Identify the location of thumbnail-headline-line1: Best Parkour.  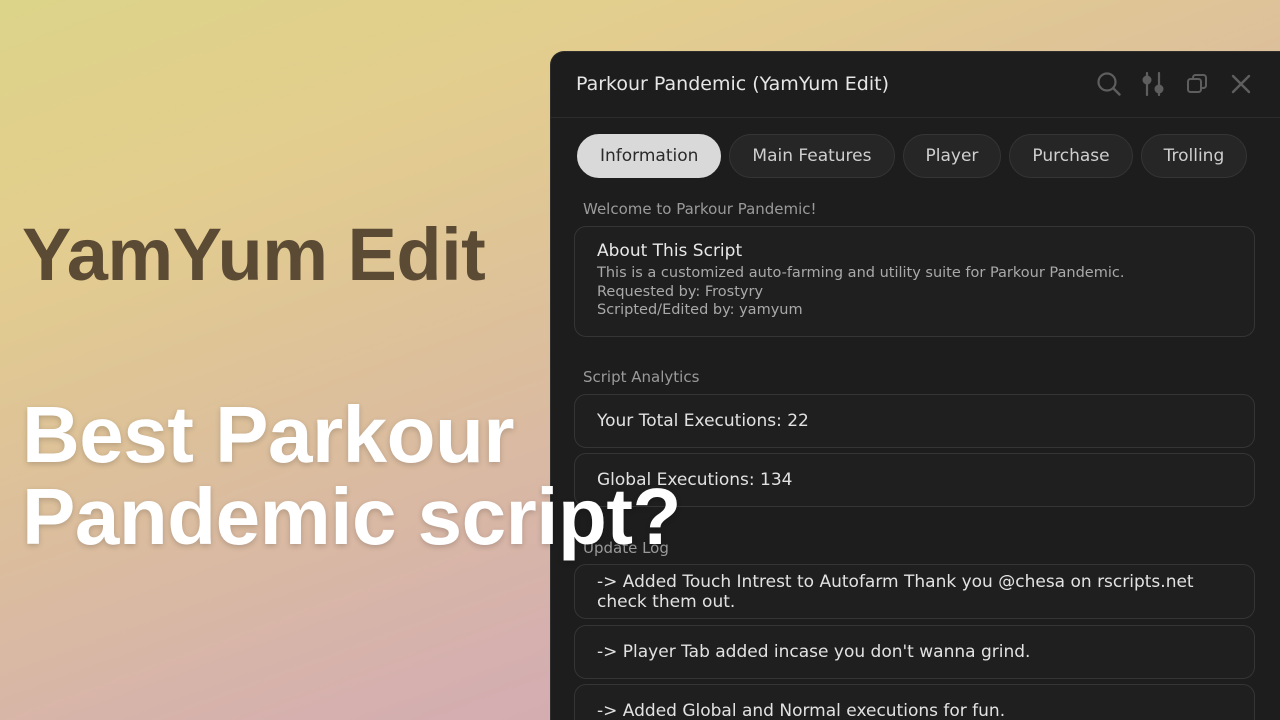
(268, 434).